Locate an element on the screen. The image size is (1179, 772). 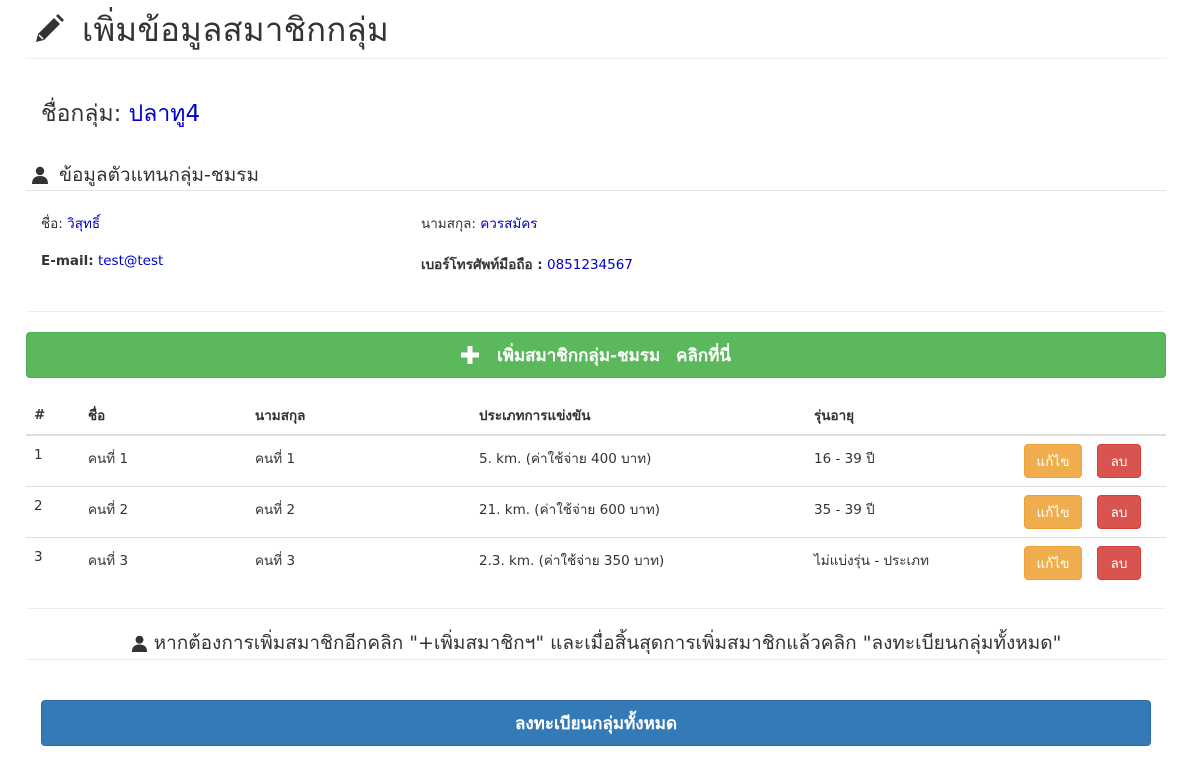
column-header-last-name: นามสกุล is located at coordinates (359, 416).